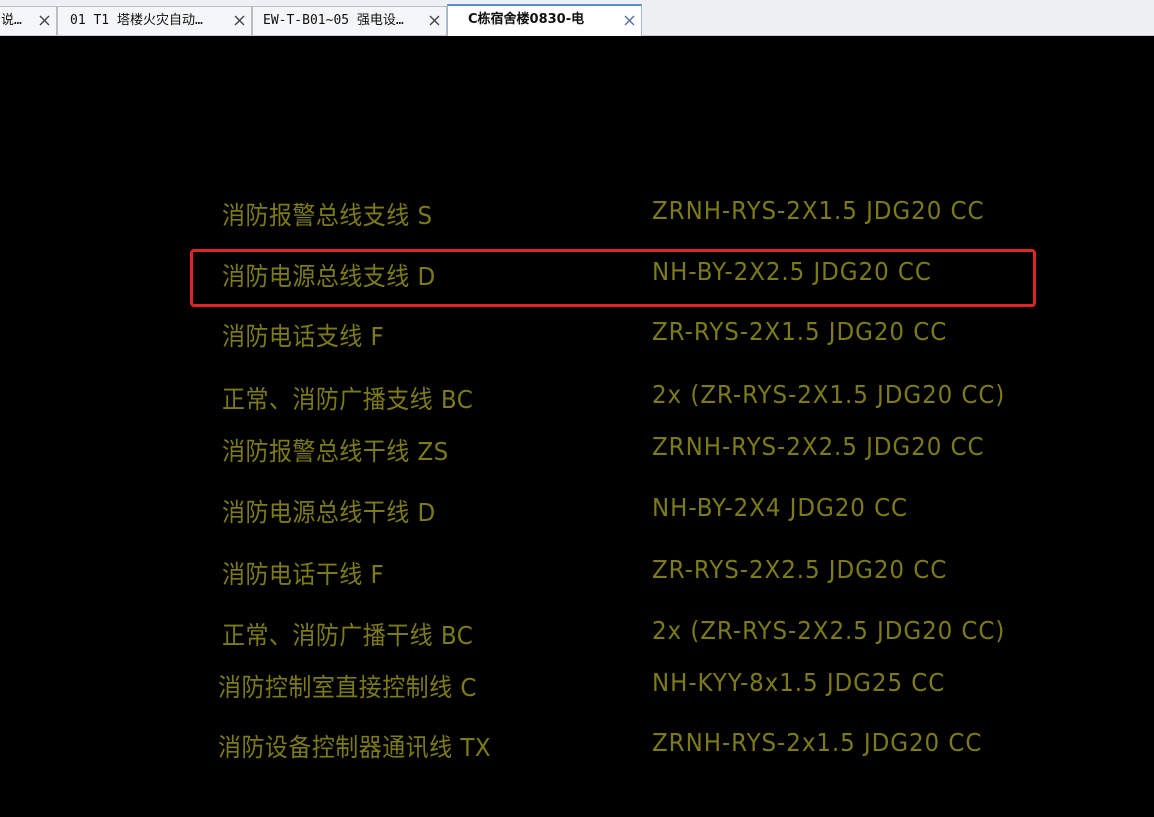 The height and width of the screenshot is (817, 1154). Describe the element at coordinates (348, 399) in the screenshot. I see `cable-purpose-label: 正常、消防广播支线 BC` at that location.